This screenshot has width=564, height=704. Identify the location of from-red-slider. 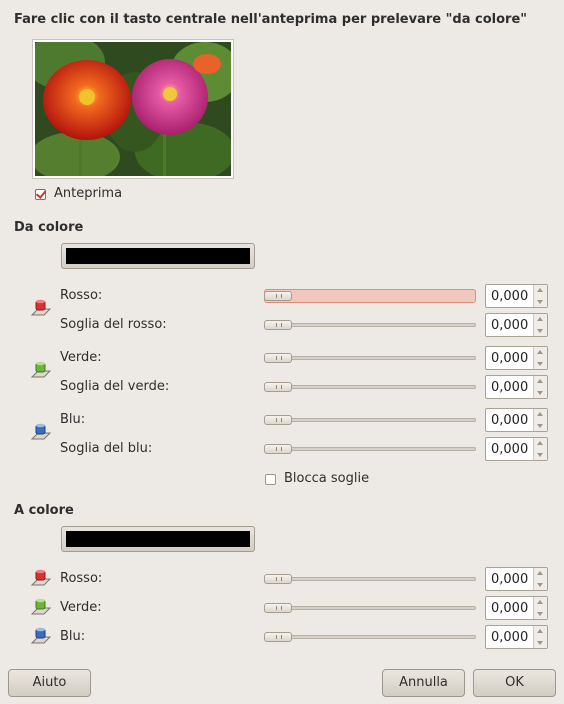
(370, 296).